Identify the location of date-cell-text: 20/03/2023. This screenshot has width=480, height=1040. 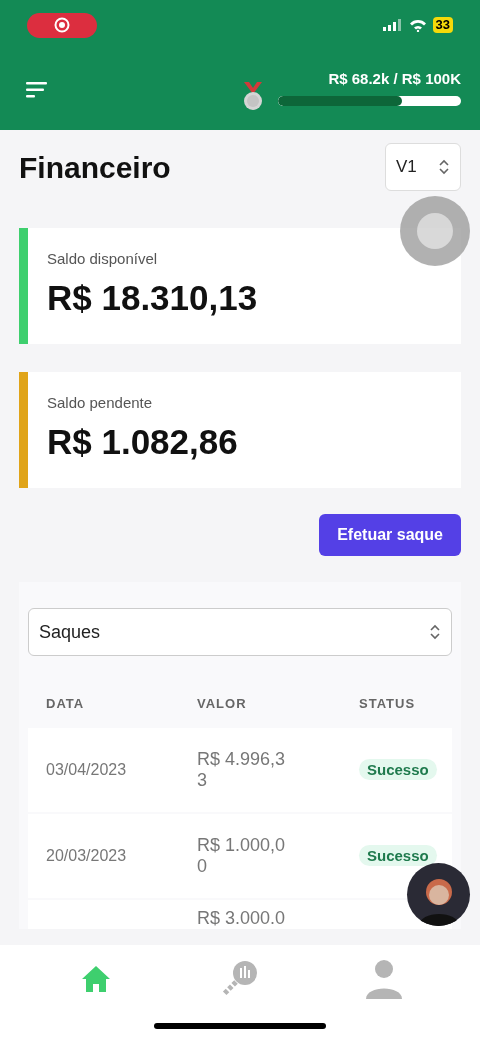
(87, 855).